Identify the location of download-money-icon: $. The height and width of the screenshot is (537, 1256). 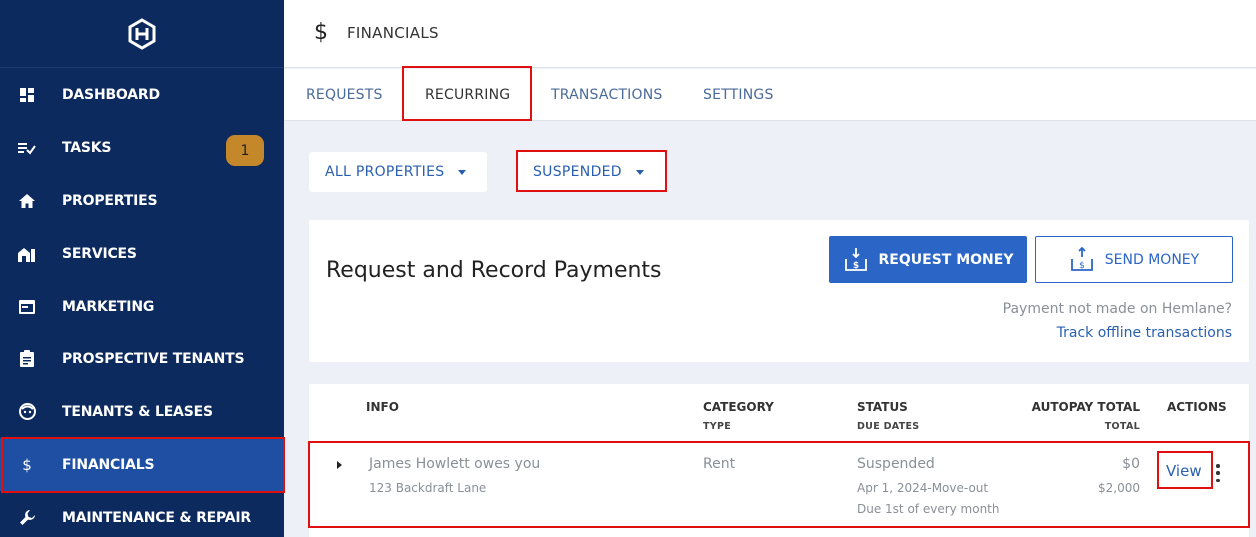
(855, 259).